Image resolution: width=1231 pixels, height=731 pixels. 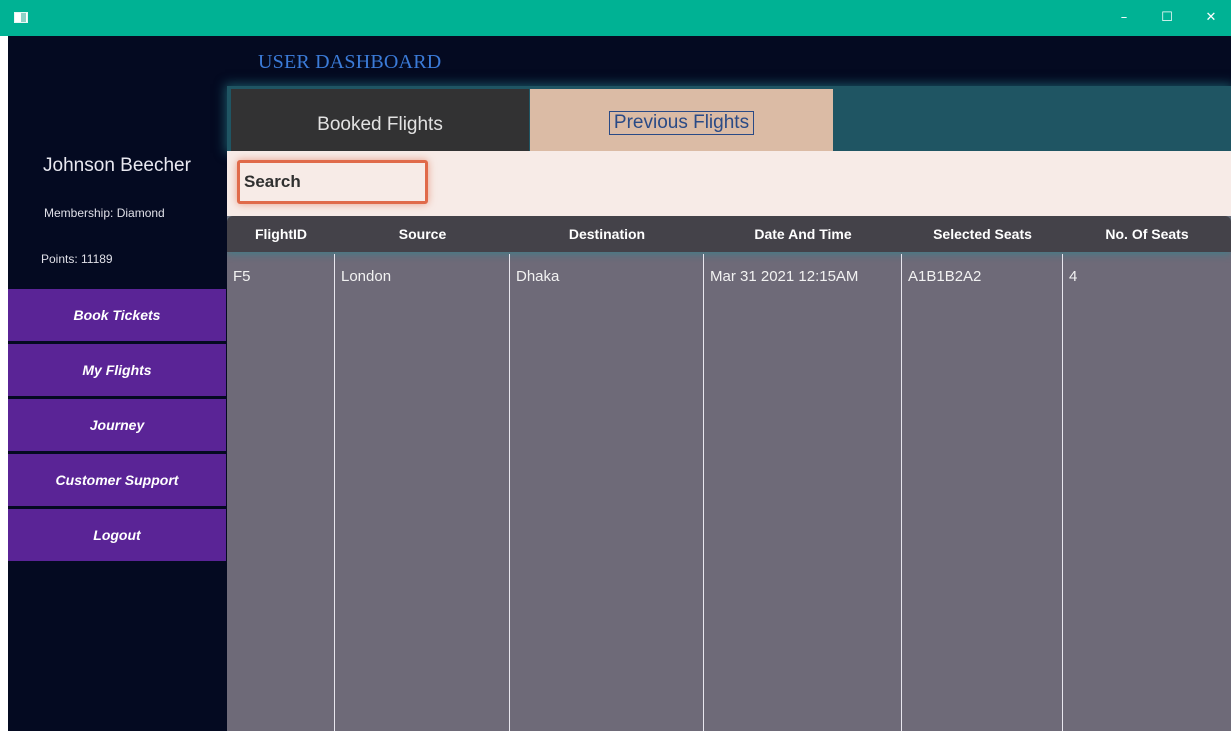 I want to click on column-header-date-time: Date And Time, so click(x=803, y=234).